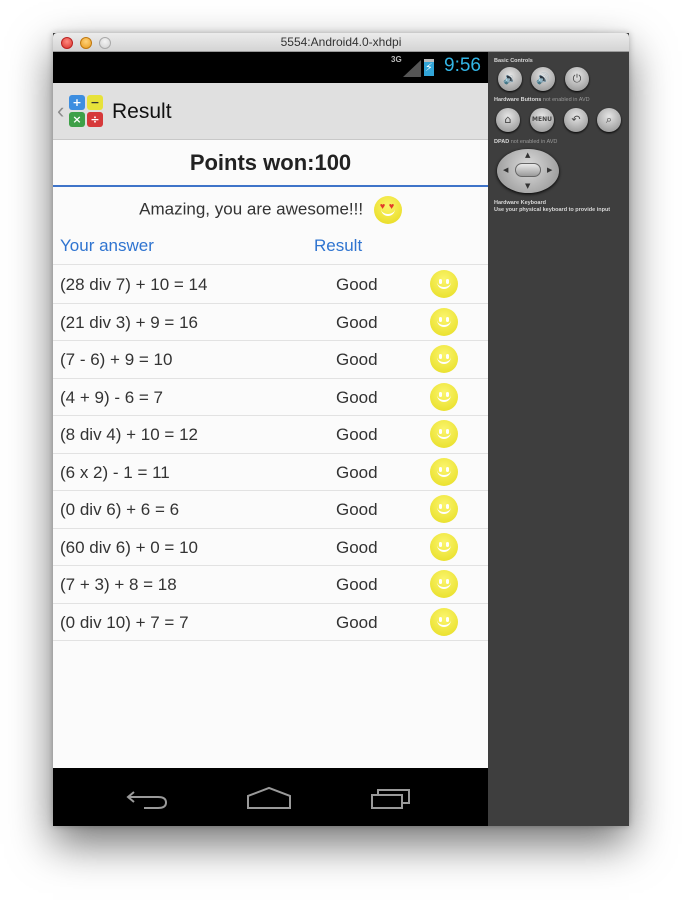 This screenshot has height=900, width=682. I want to click on volume-up-button: 🔊, so click(543, 79).